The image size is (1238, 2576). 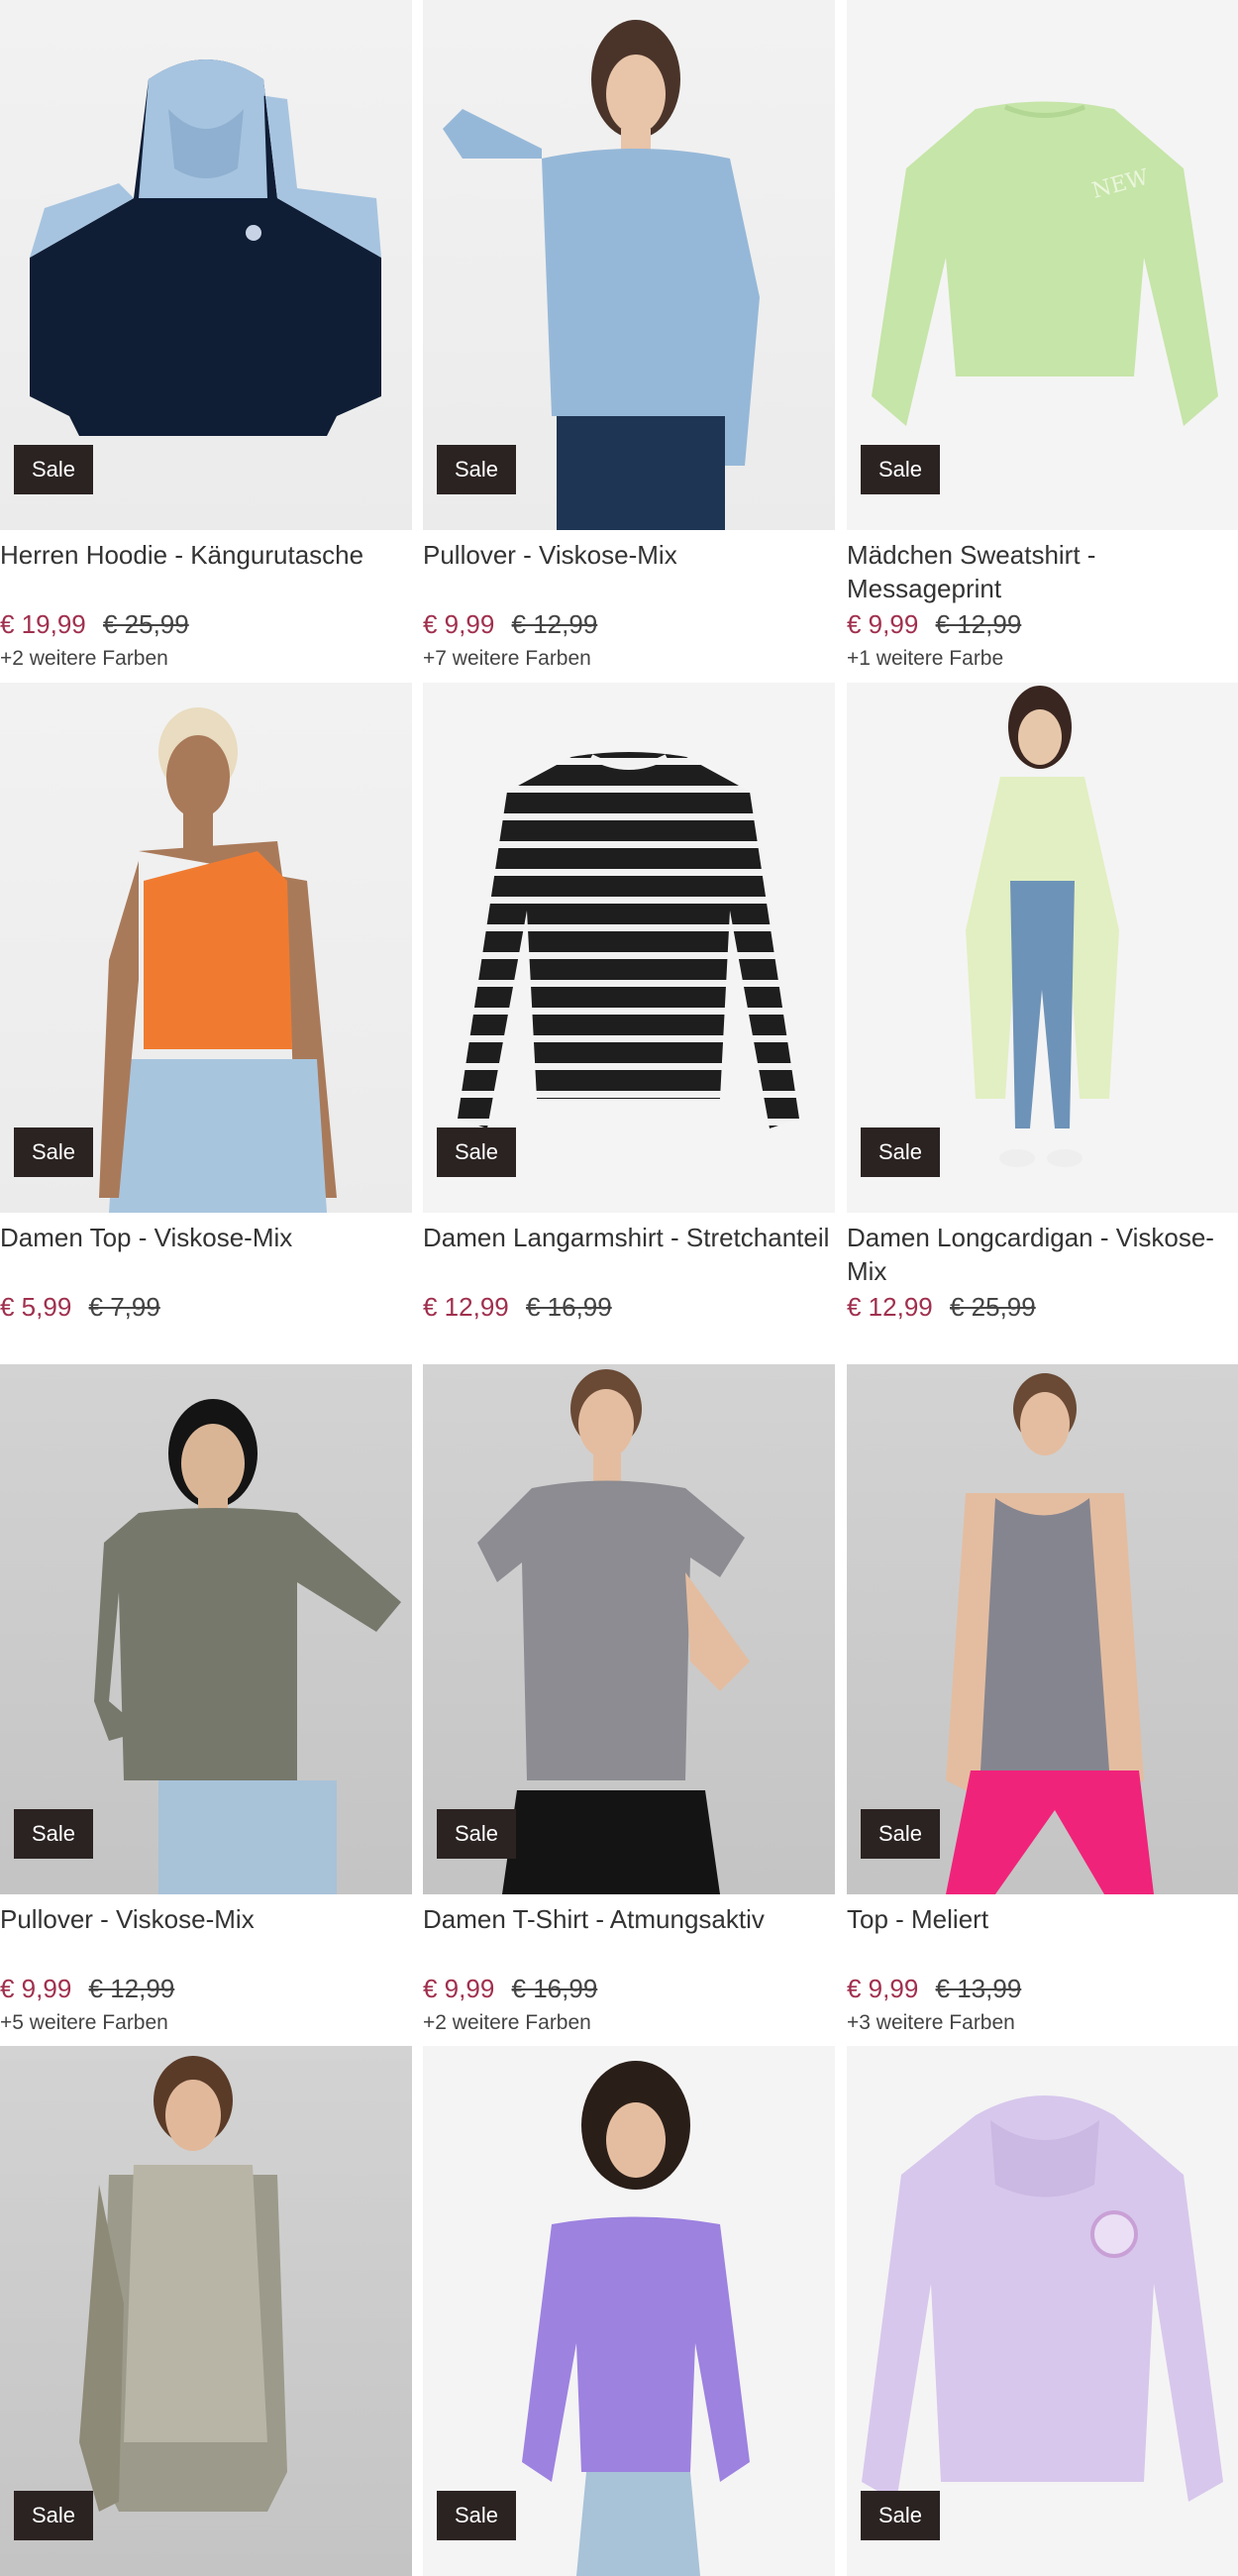 I want to click on price-row: € 5,99 € 7,99, so click(x=206, y=1307).